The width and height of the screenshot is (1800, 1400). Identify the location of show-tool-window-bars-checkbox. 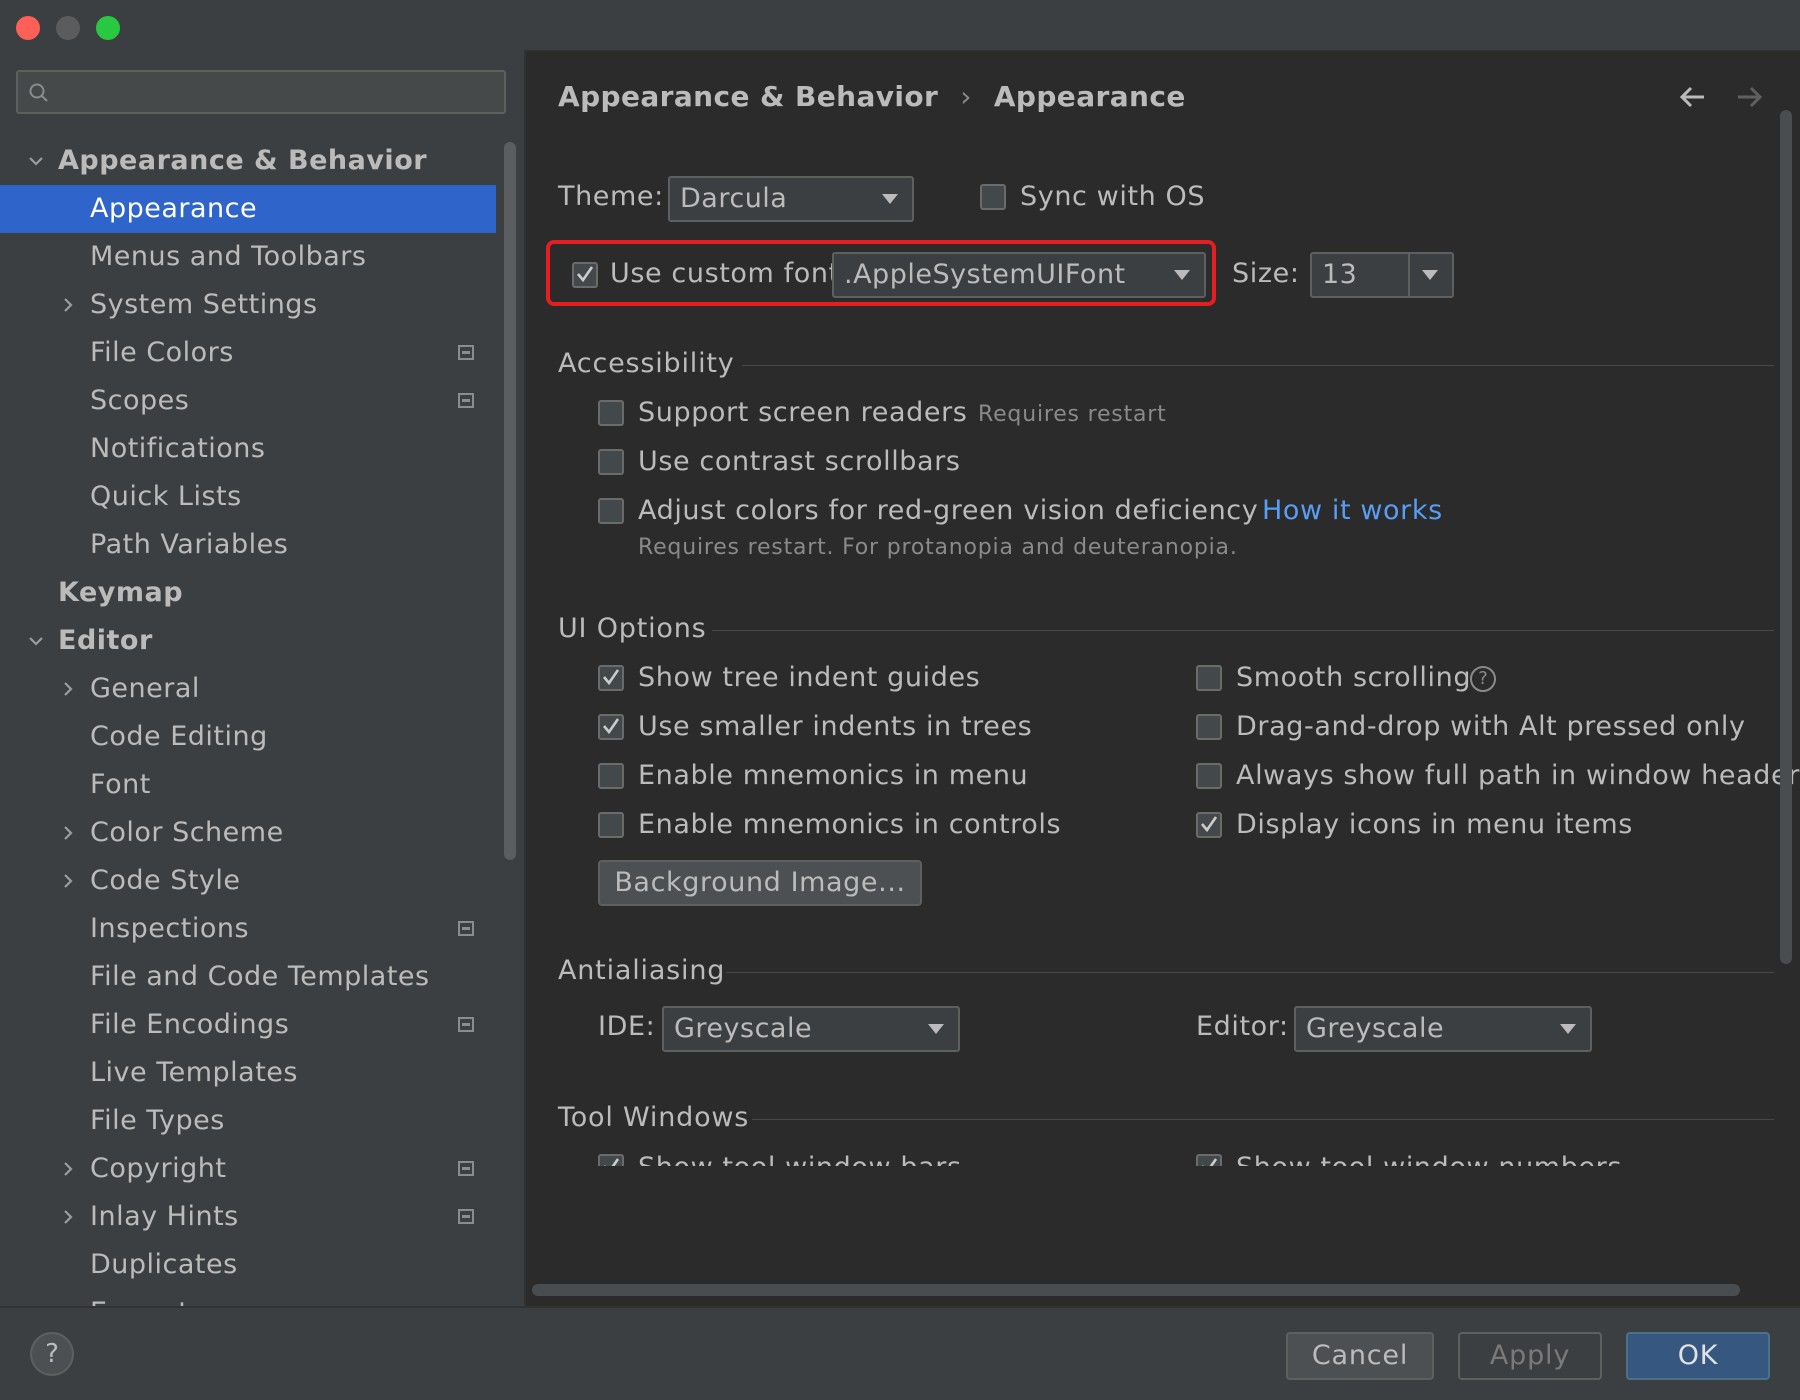
(611, 1160).